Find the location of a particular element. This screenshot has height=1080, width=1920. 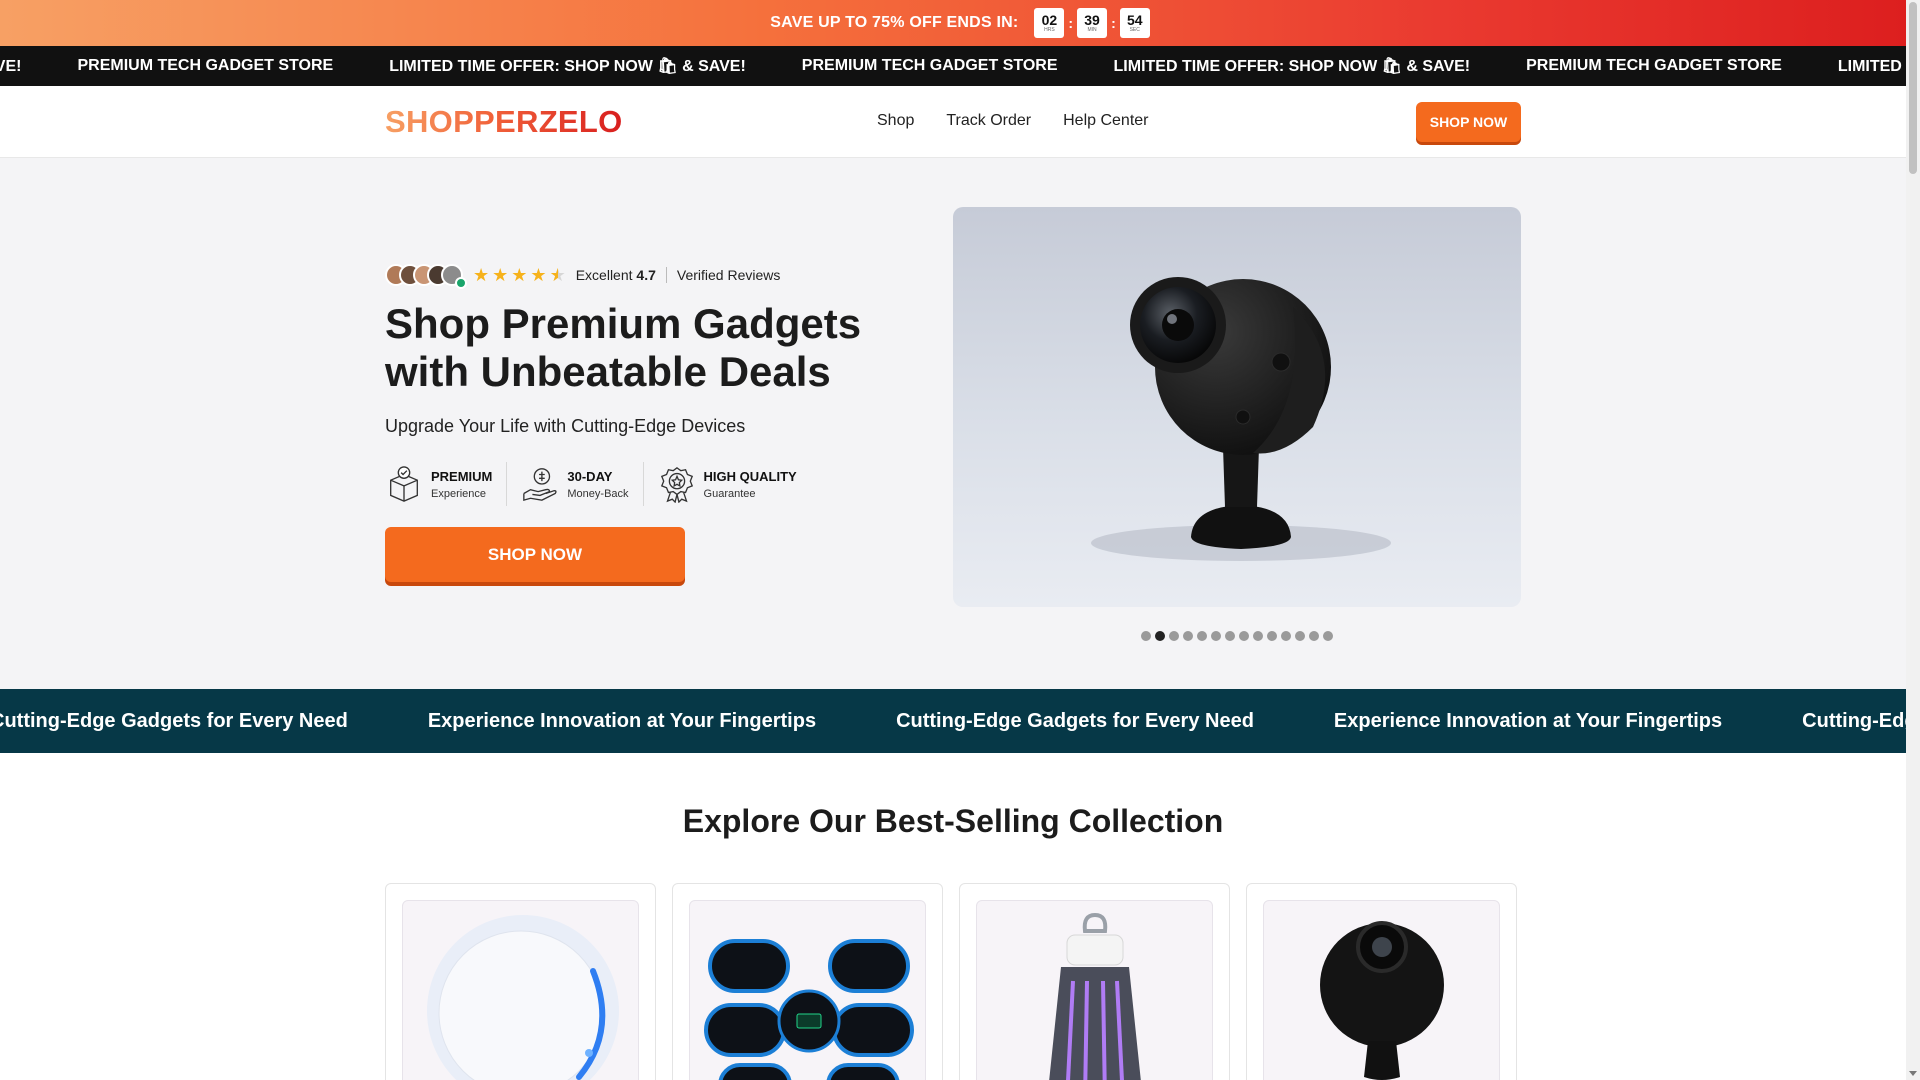

customer-avatars is located at coordinates (426, 276).